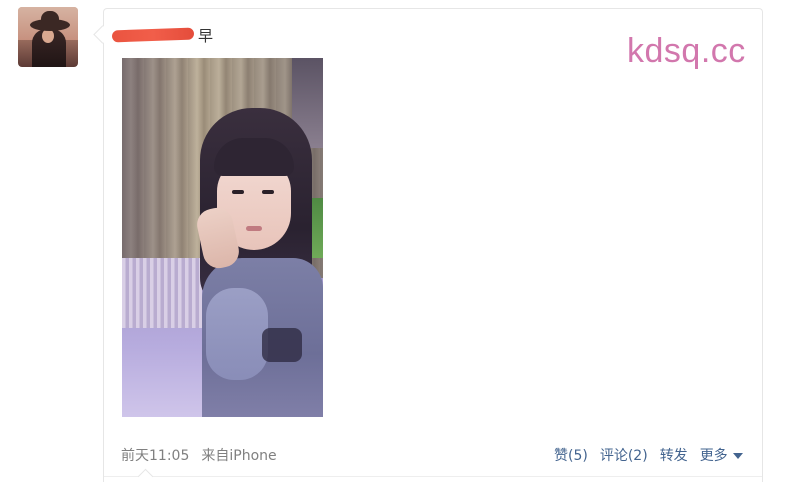 The height and width of the screenshot is (482, 792). Describe the element at coordinates (238, 192) in the screenshot. I see `photo-eye-left` at that location.